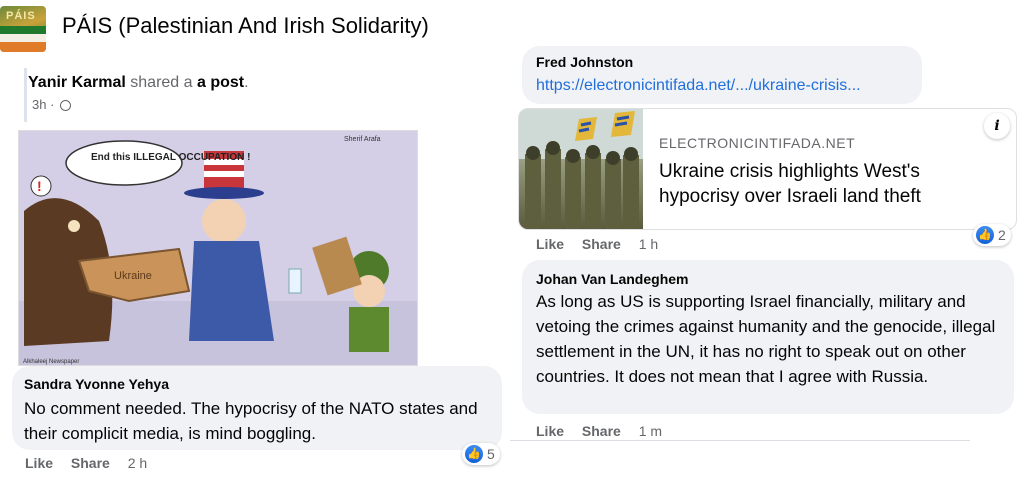 The width and height of the screenshot is (1024, 488). I want to click on sharer-name: Yanir Karmal, so click(77, 82).